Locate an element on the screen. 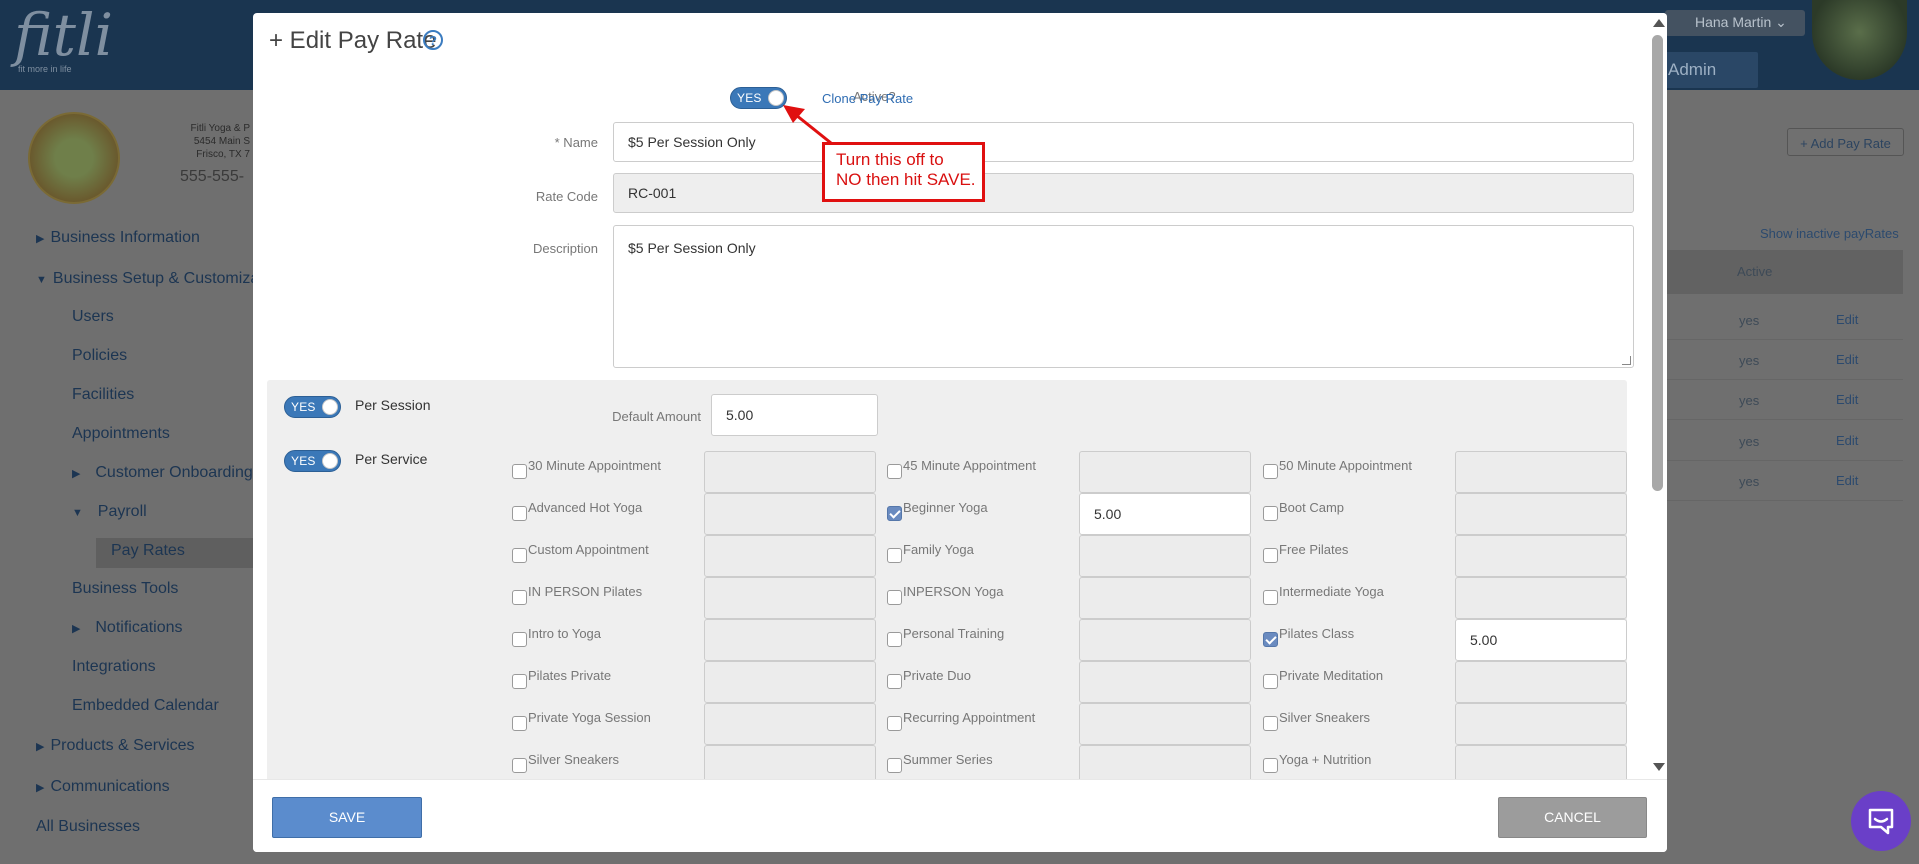  show-inactive-link: Show inactive payRates is located at coordinates (1829, 233).